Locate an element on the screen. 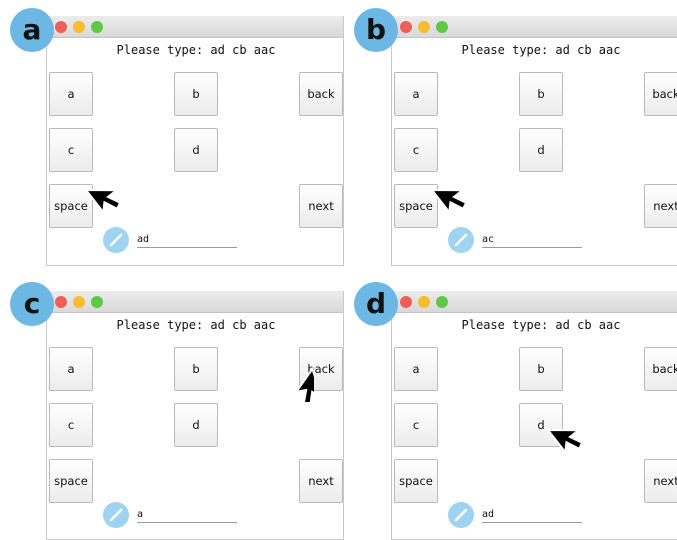 Image resolution: width=677 pixels, height=540 pixels. panel-badge: d is located at coordinates (376, 304).